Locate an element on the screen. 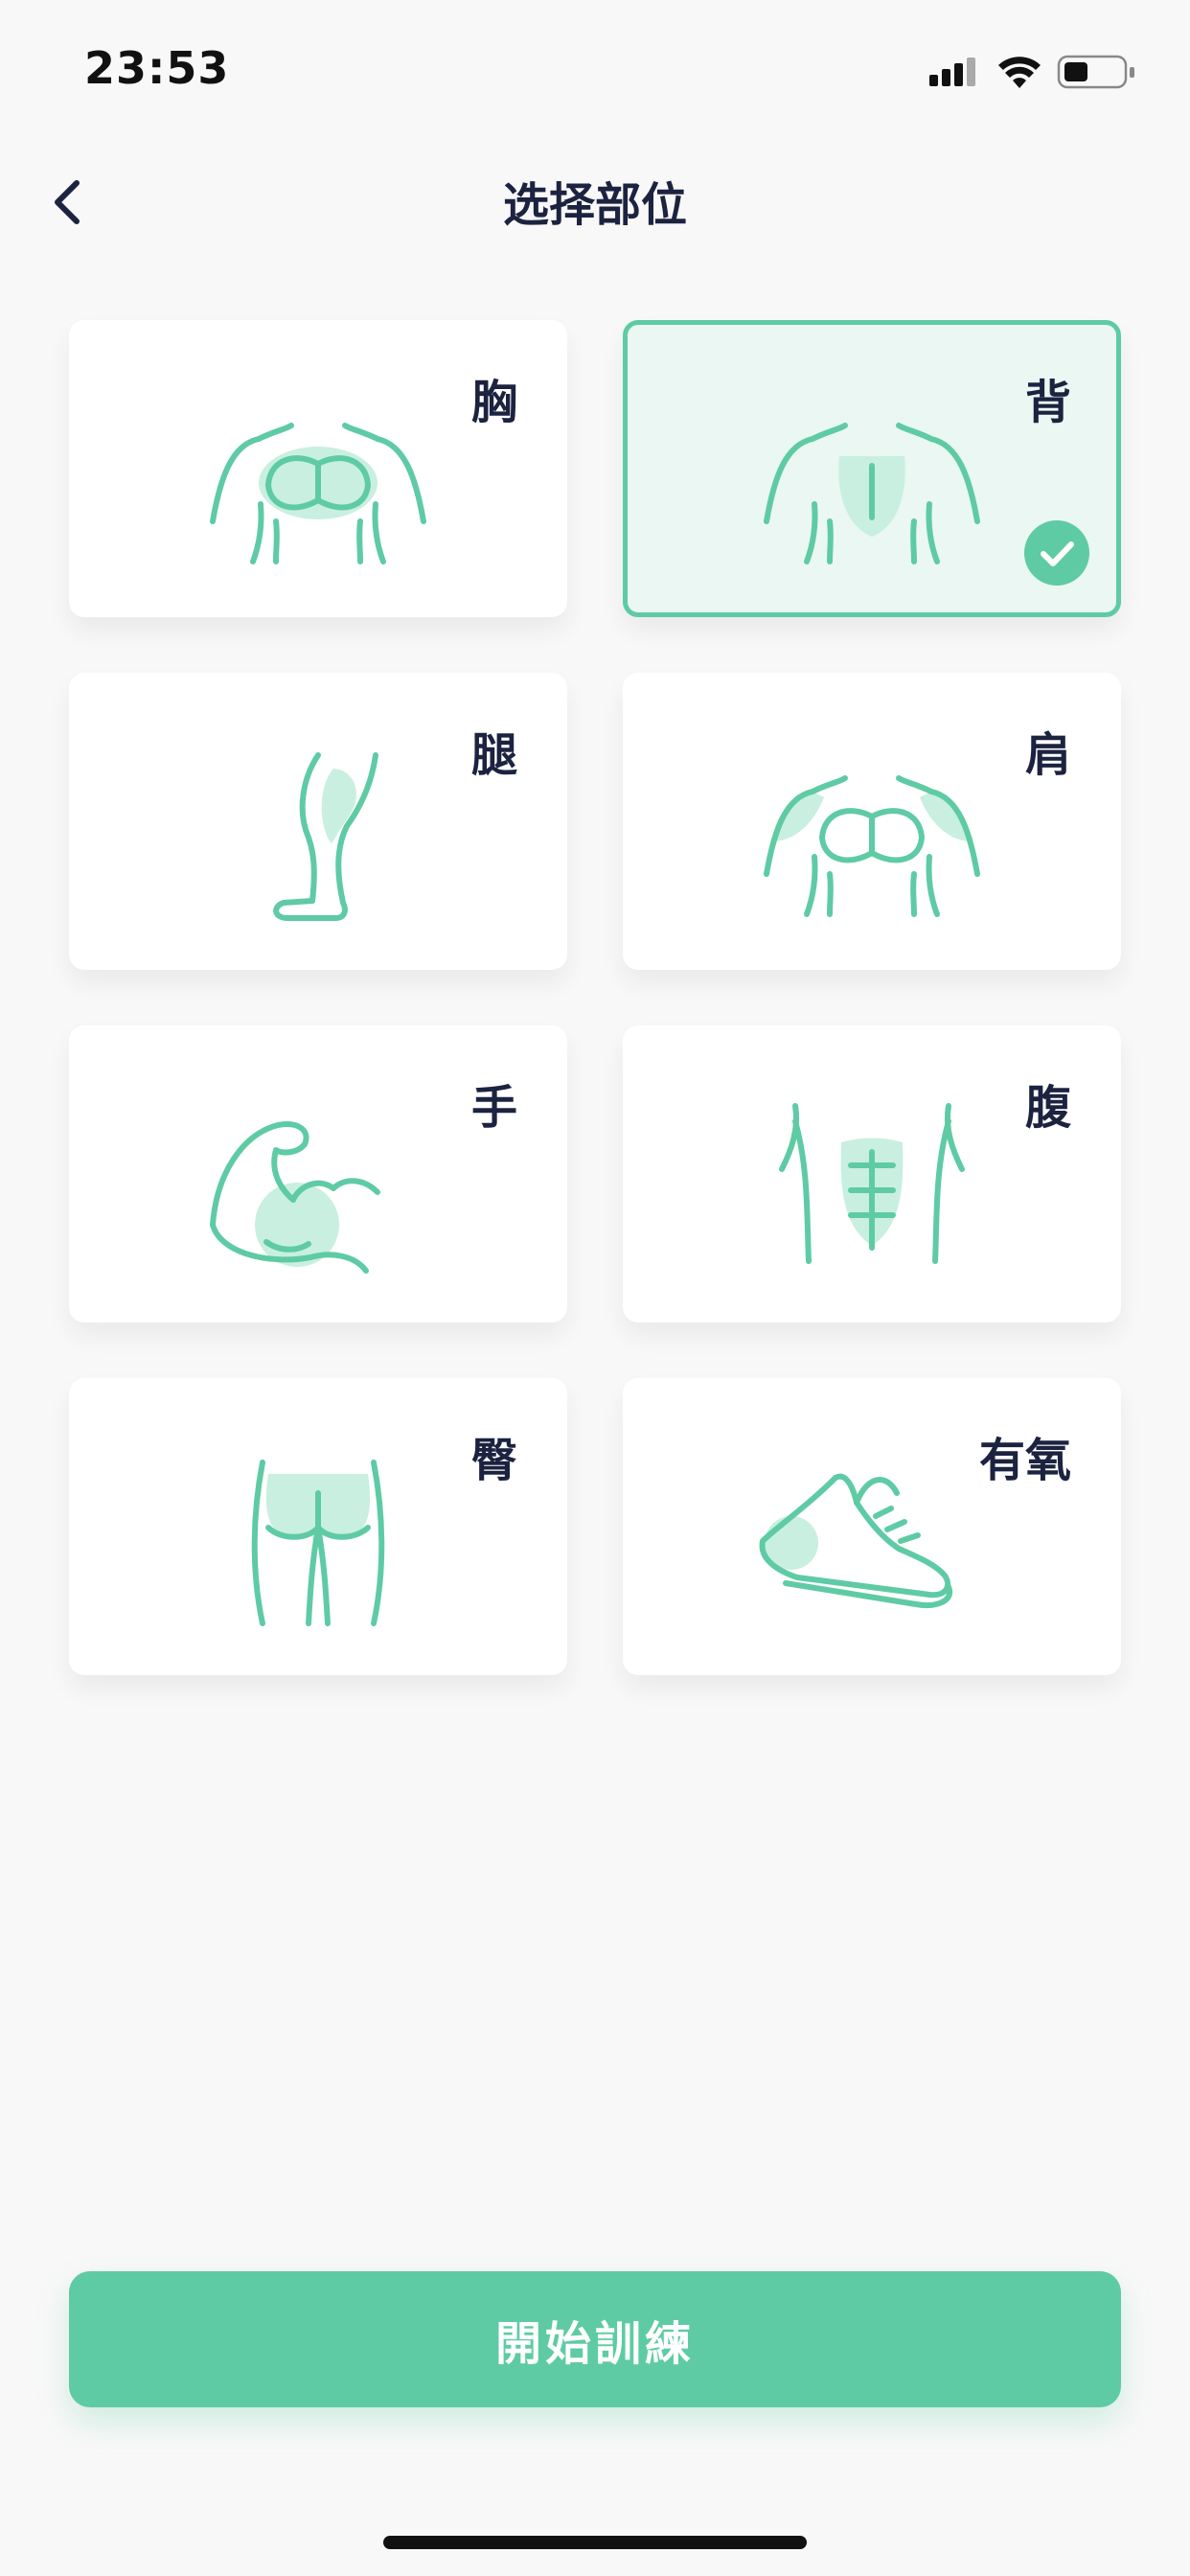 The height and width of the screenshot is (2576, 1190). wifi-icon is located at coordinates (1019, 72).